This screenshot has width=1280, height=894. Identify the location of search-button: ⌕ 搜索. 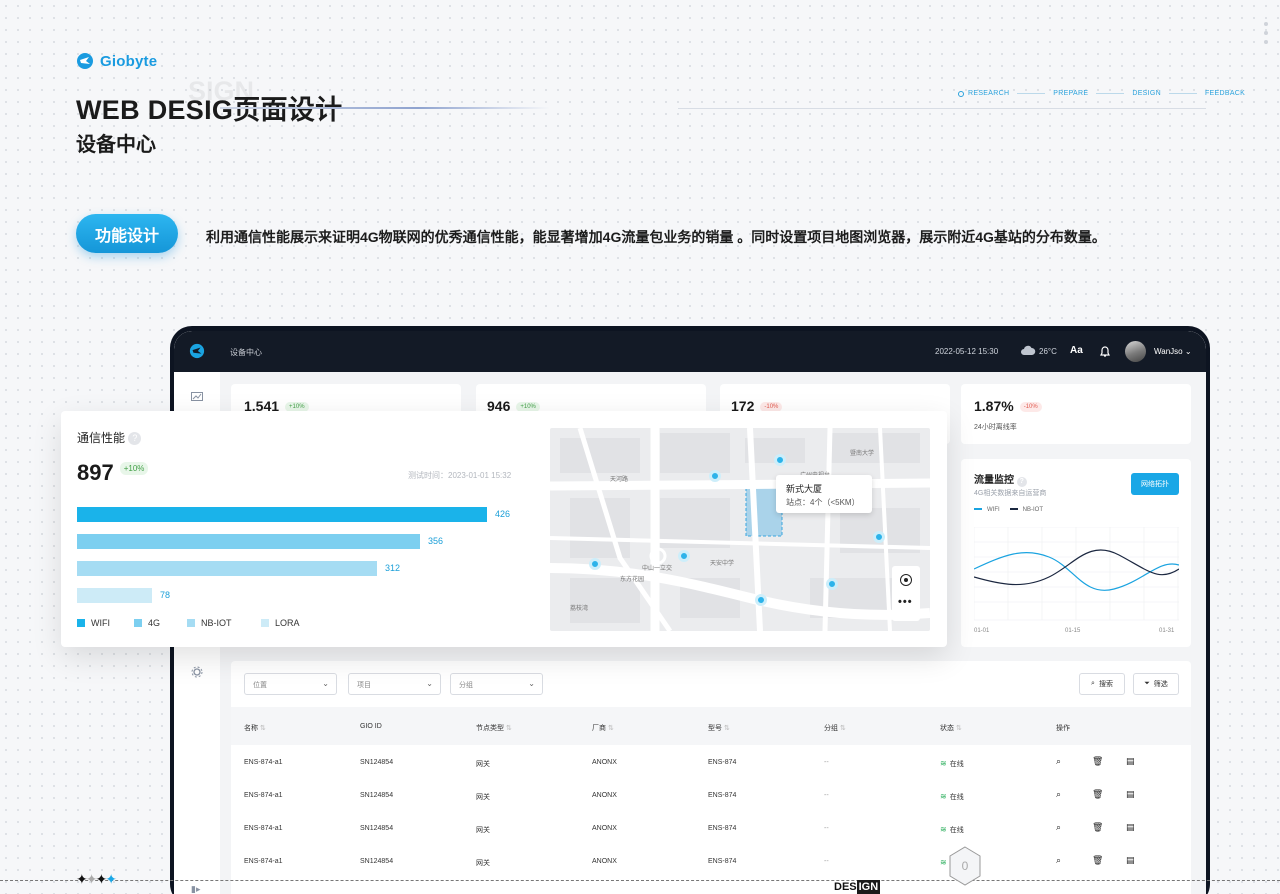
(1102, 684).